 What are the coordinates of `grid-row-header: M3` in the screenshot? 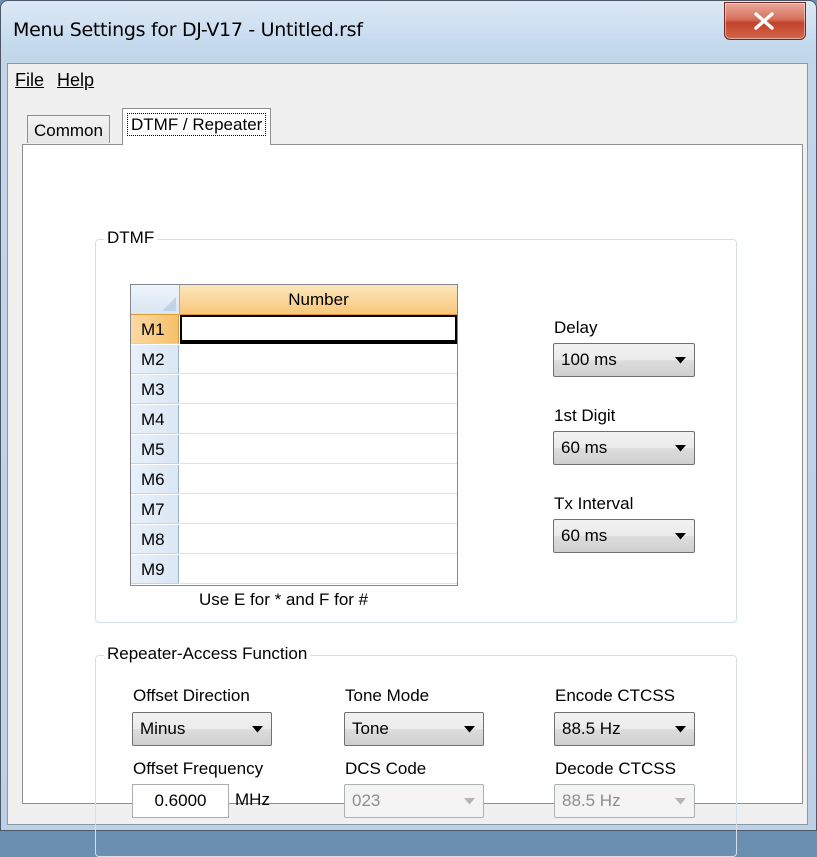 It's located at (155, 389).